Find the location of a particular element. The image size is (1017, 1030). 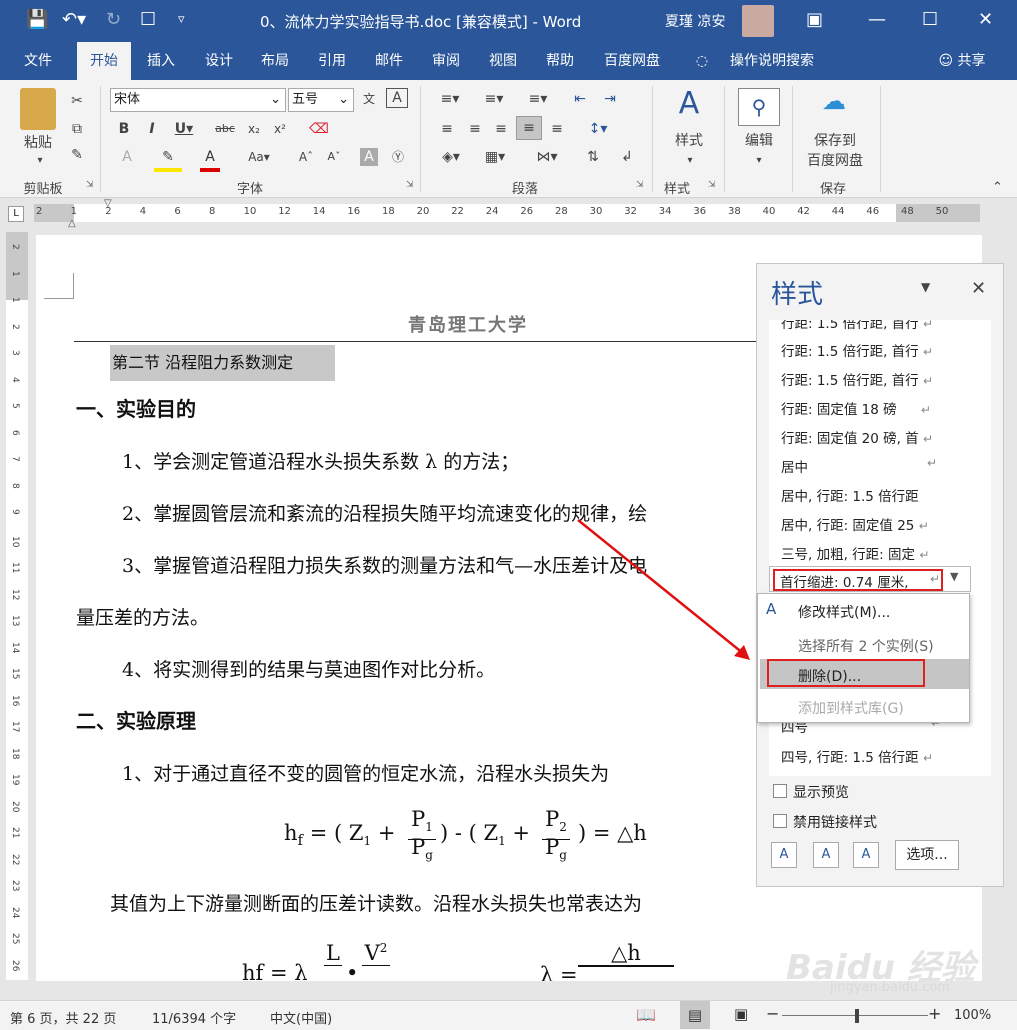

highlight-icon: ✎ is located at coordinates (168, 159).